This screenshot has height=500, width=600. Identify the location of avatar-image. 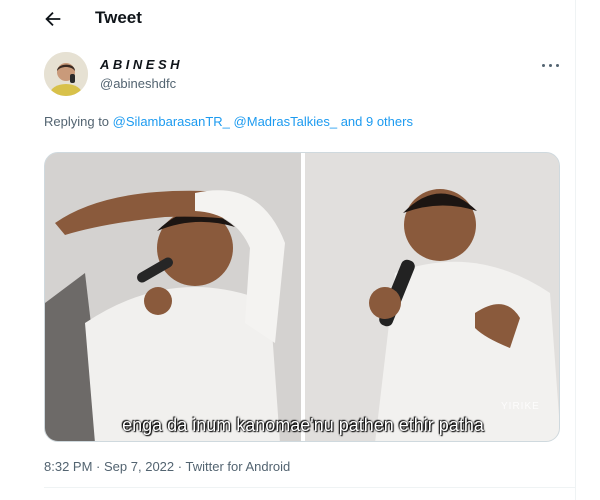
(66, 74).